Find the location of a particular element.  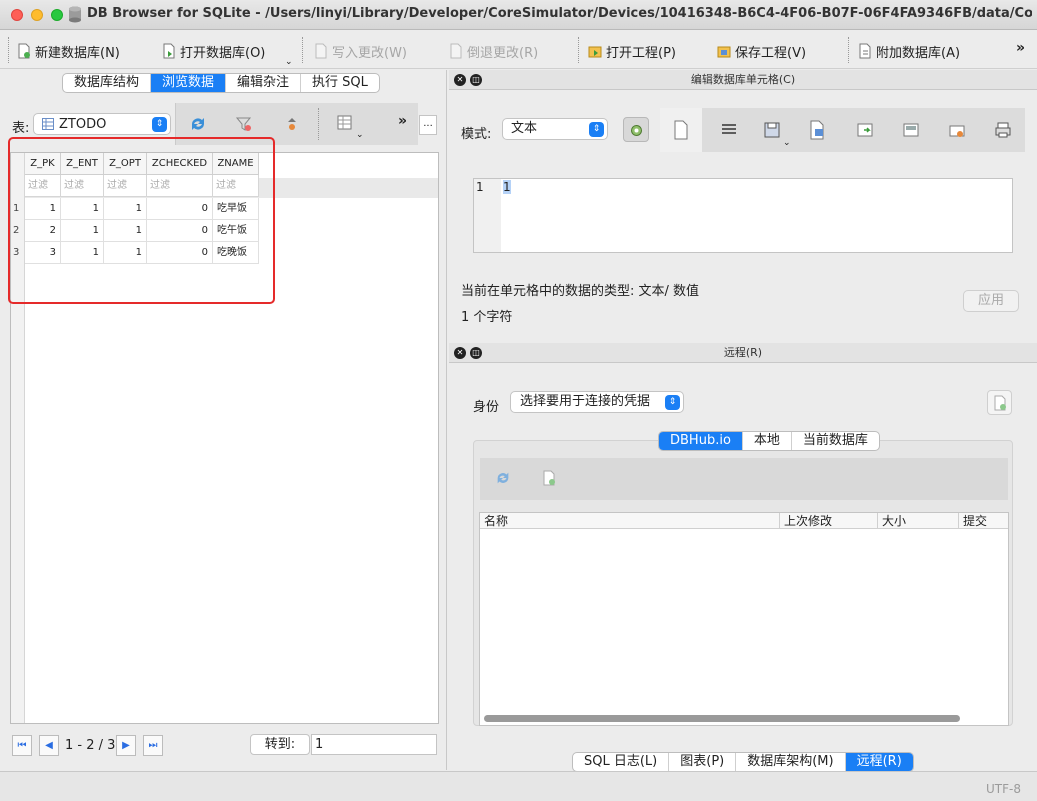

tab-remote: 远程(R) is located at coordinates (878, 762).